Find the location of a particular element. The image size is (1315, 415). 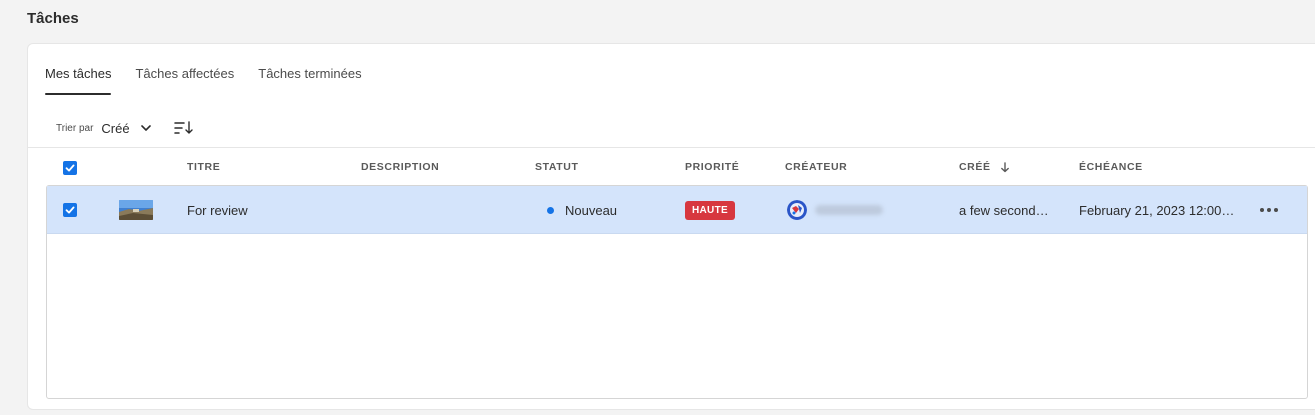

task-status: Nouveau is located at coordinates (582, 210).